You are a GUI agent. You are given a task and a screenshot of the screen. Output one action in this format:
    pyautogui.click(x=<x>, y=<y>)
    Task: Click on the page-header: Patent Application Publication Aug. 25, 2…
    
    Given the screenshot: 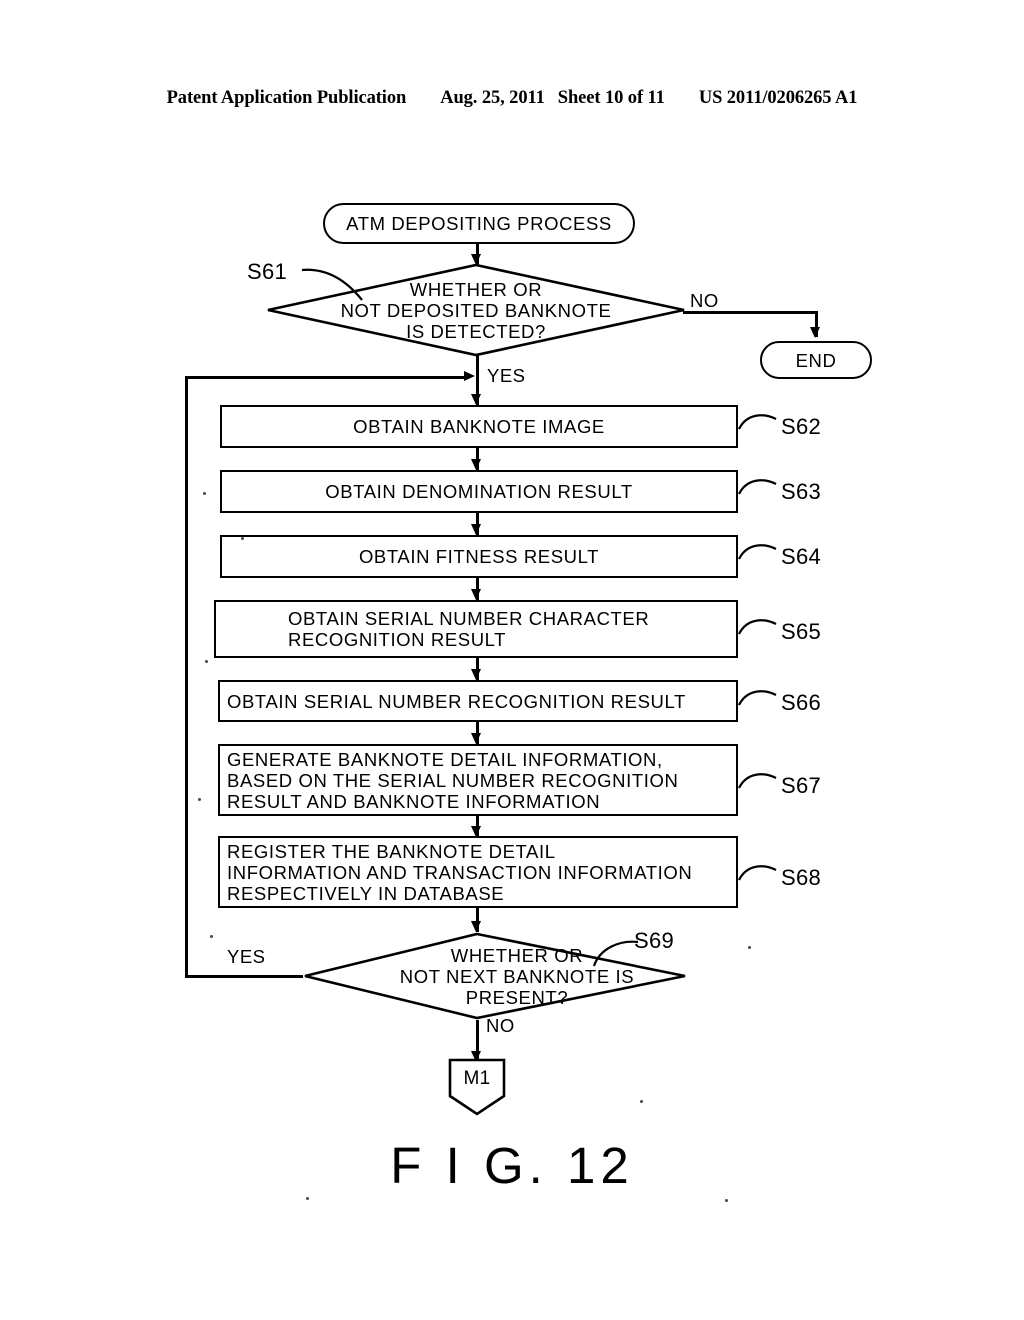 What is the action you would take?
    pyautogui.click(x=512, y=98)
    